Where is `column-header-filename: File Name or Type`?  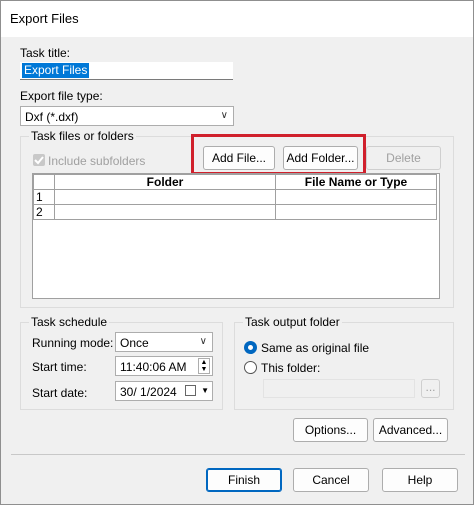 column-header-filename: File Name or Type is located at coordinates (356, 182).